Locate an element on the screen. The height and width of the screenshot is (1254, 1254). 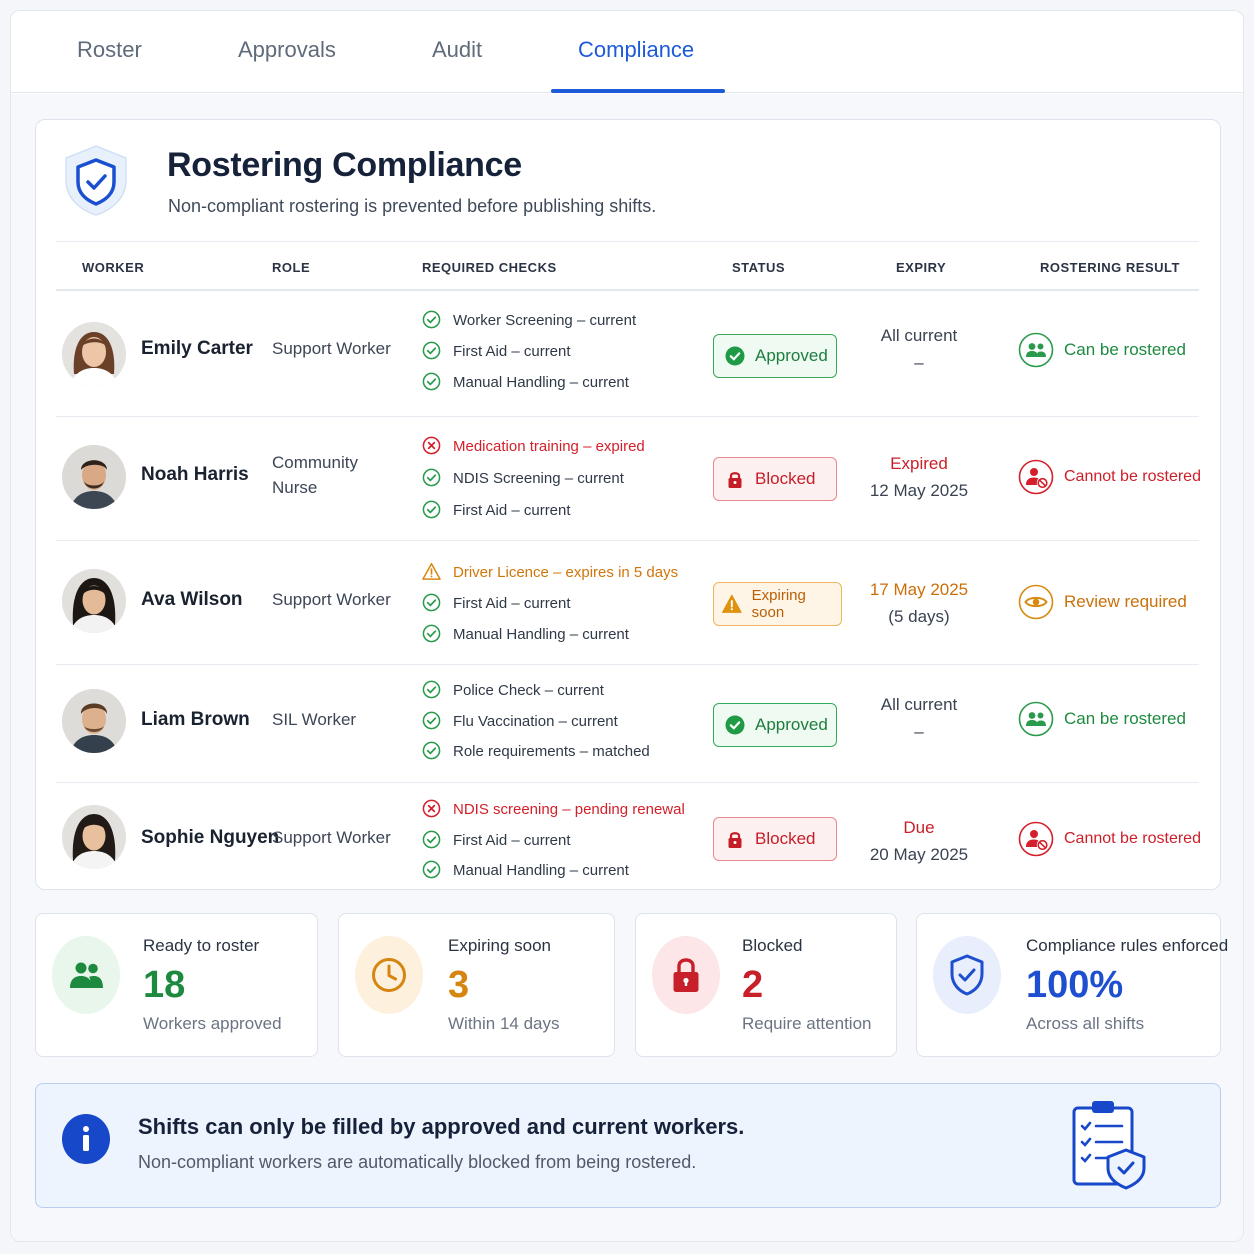
worker-name: Emily Carter is located at coordinates (197, 348).